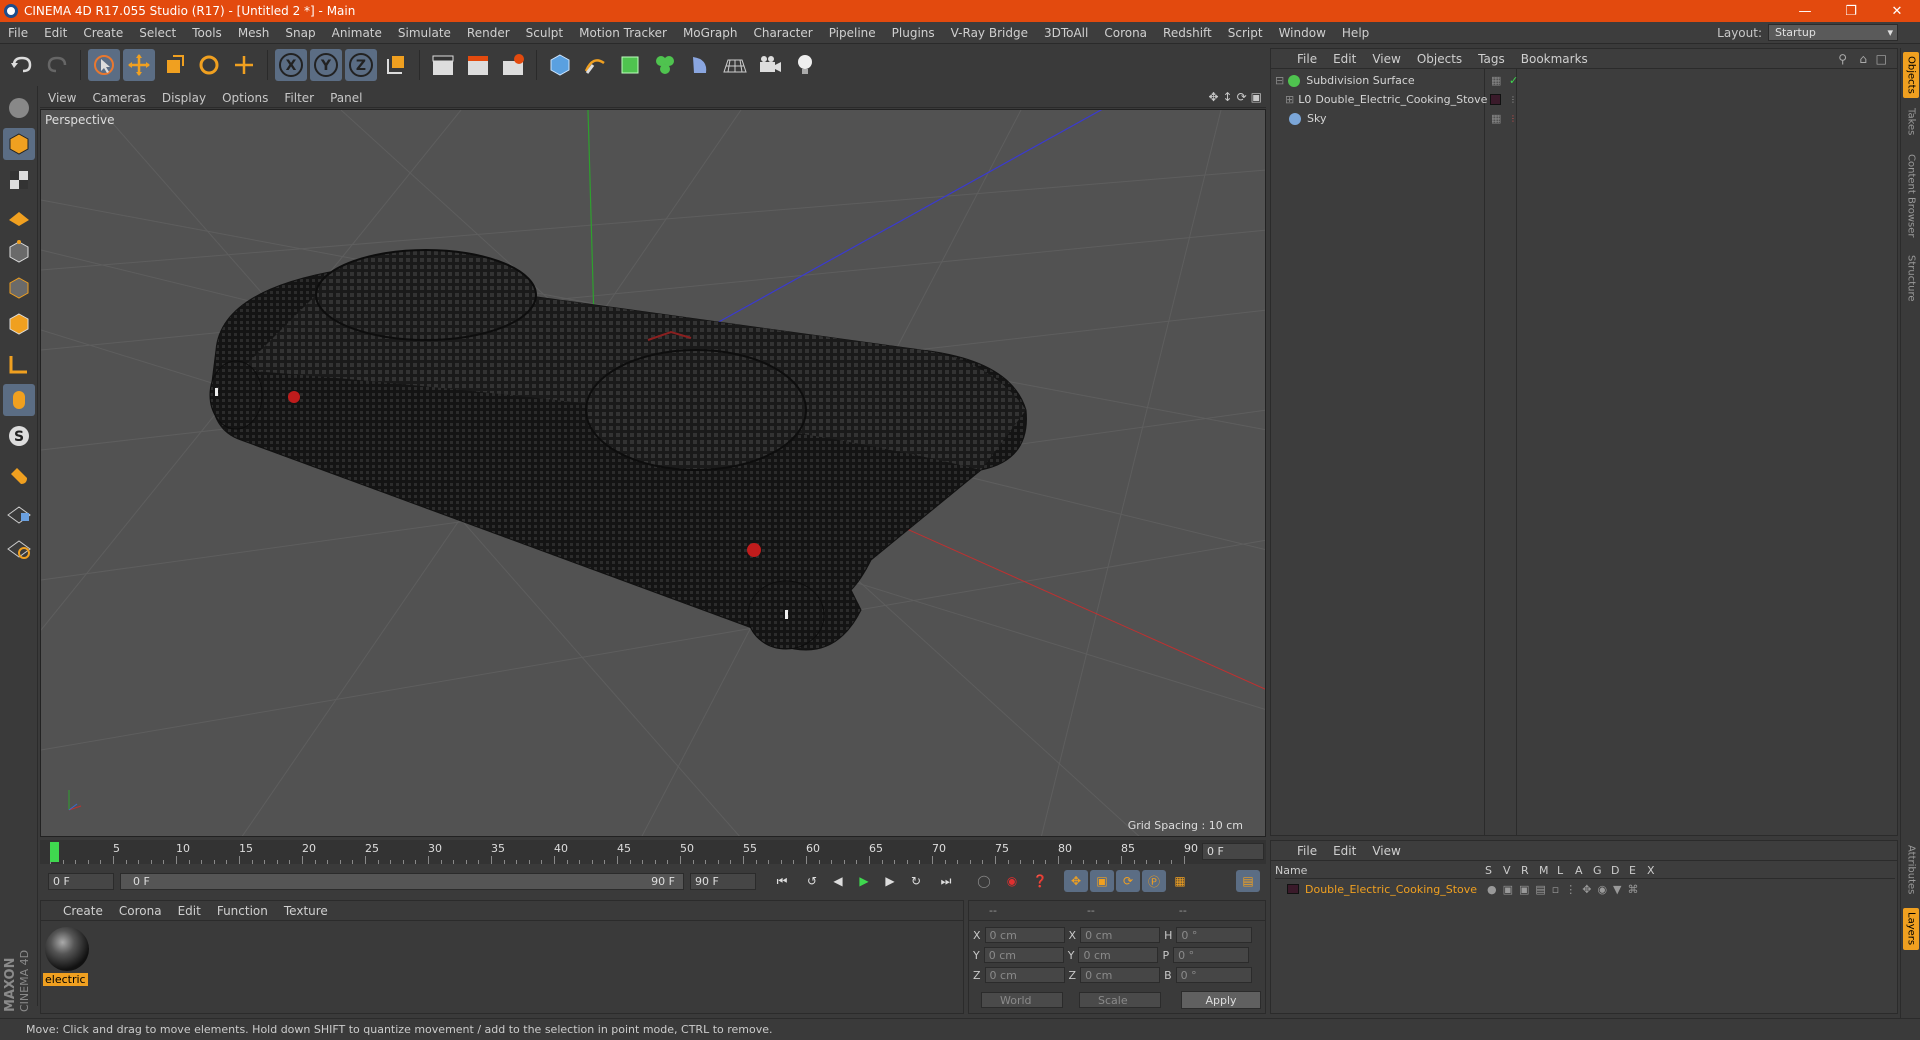  Describe the element at coordinates (1187, 33) in the screenshot. I see `menu-redshift: Redshift` at that location.